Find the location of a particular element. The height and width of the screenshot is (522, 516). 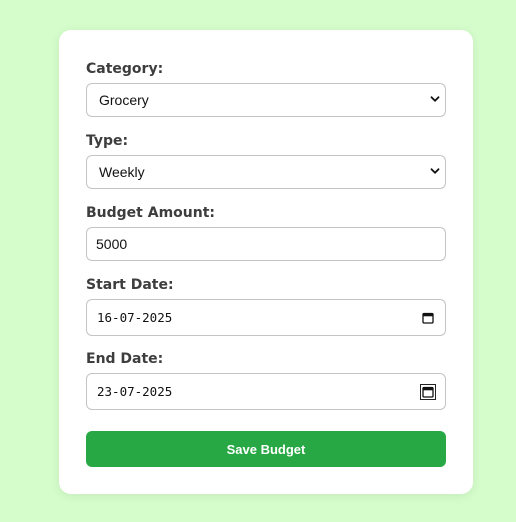

start-date-value: 16-07-2025 is located at coordinates (135, 317).